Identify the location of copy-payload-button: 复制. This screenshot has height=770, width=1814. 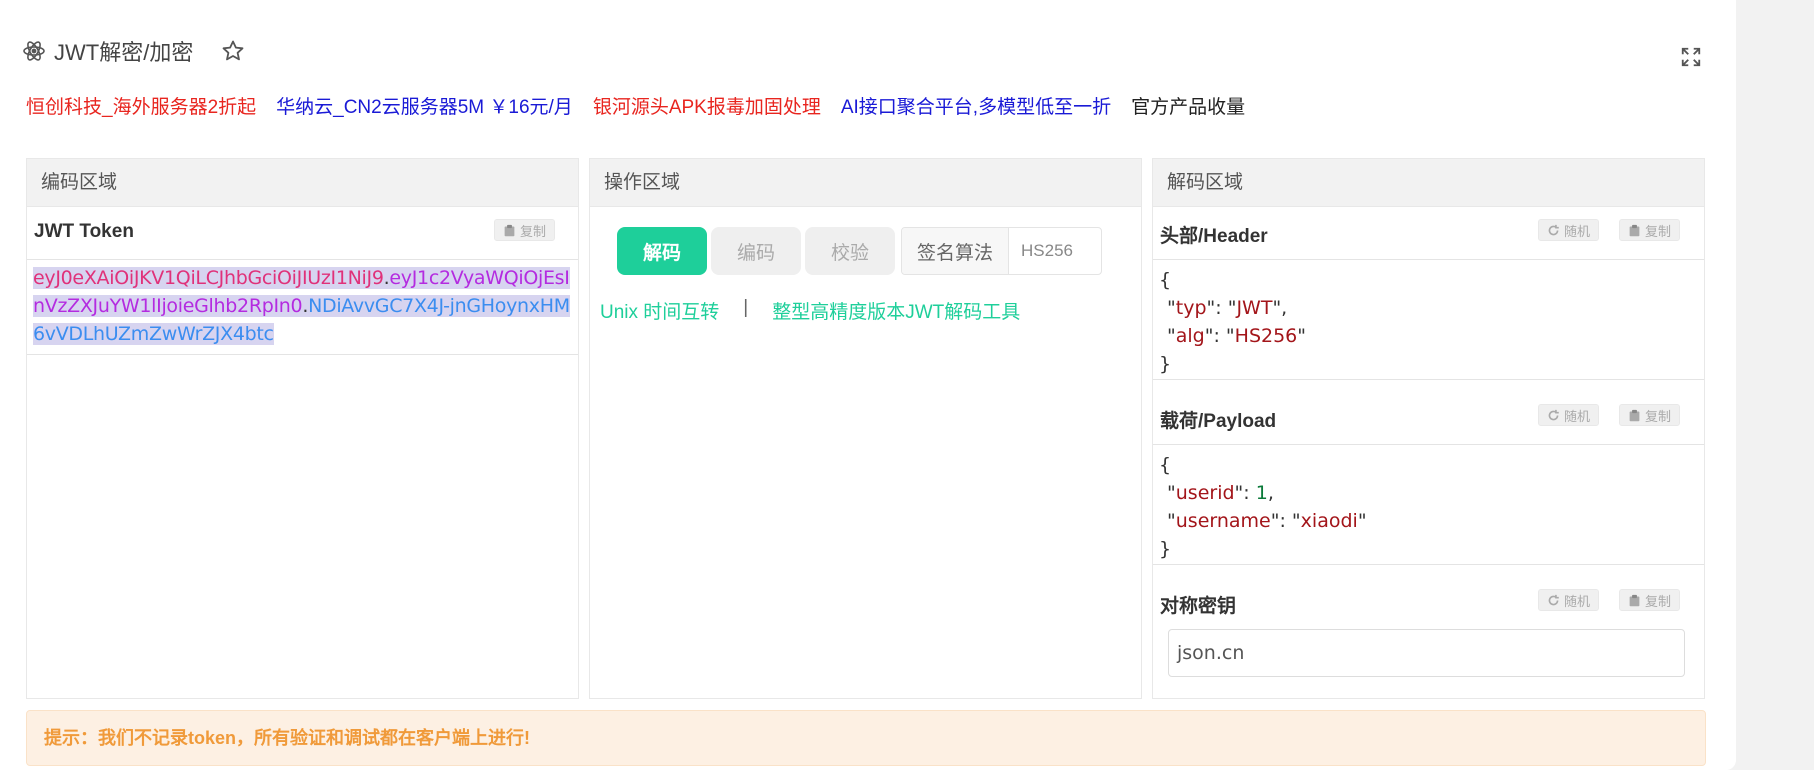
(1650, 415).